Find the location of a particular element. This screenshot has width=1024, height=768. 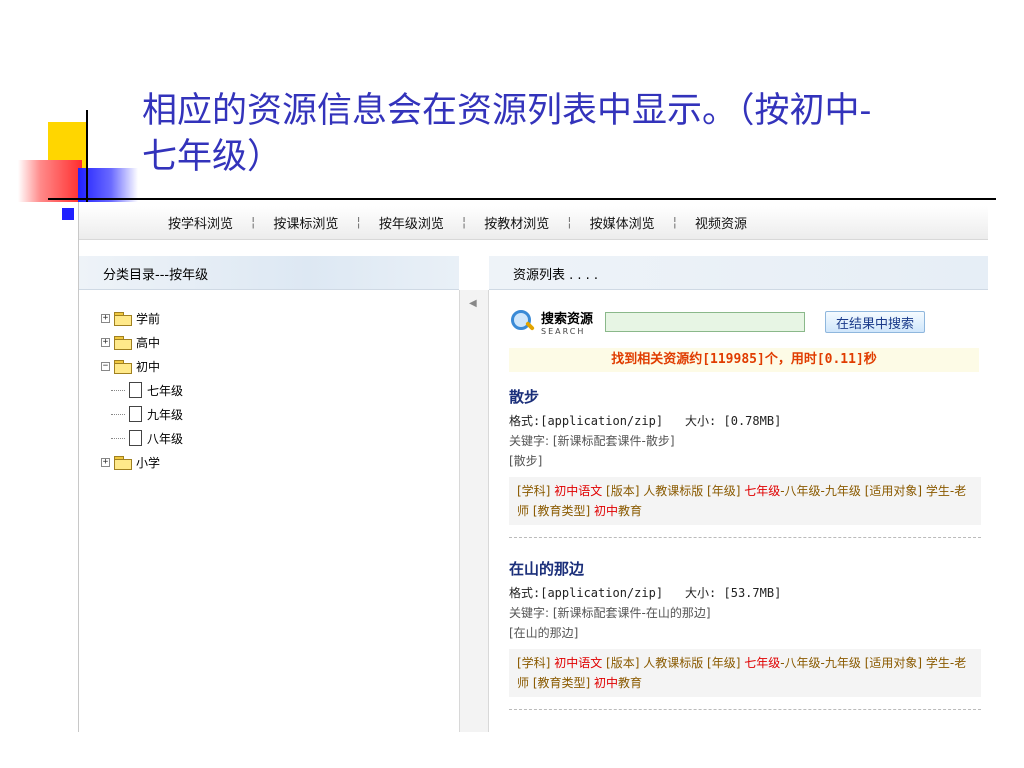

result-size: 大小: [53.7MB] is located at coordinates (733, 593).